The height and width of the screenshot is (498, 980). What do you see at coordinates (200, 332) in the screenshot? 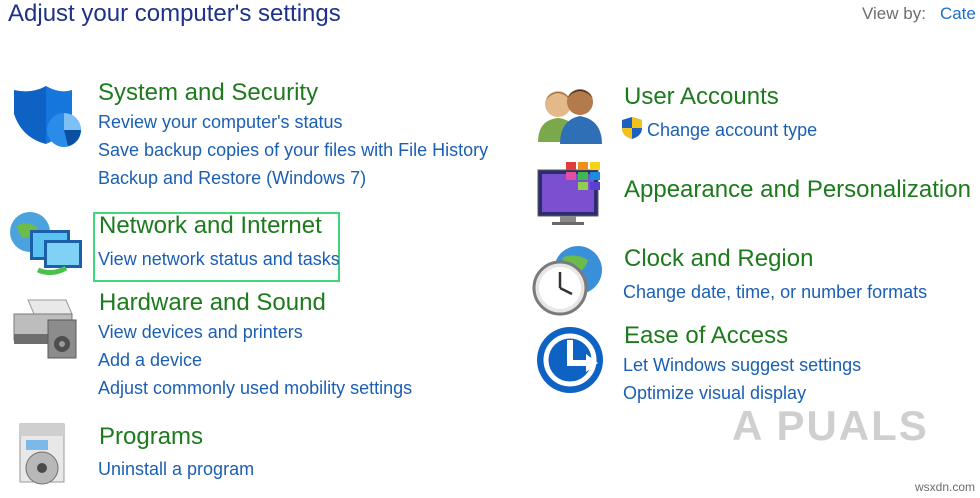
I see `link-devices-printers: View devices and printers` at bounding box center [200, 332].